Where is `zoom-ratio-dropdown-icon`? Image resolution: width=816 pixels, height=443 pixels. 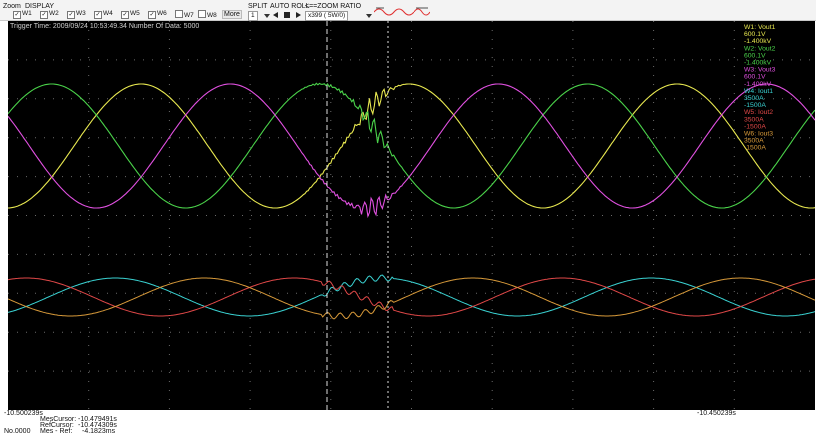
zoom-ratio-dropdown-icon is located at coordinates (369, 15).